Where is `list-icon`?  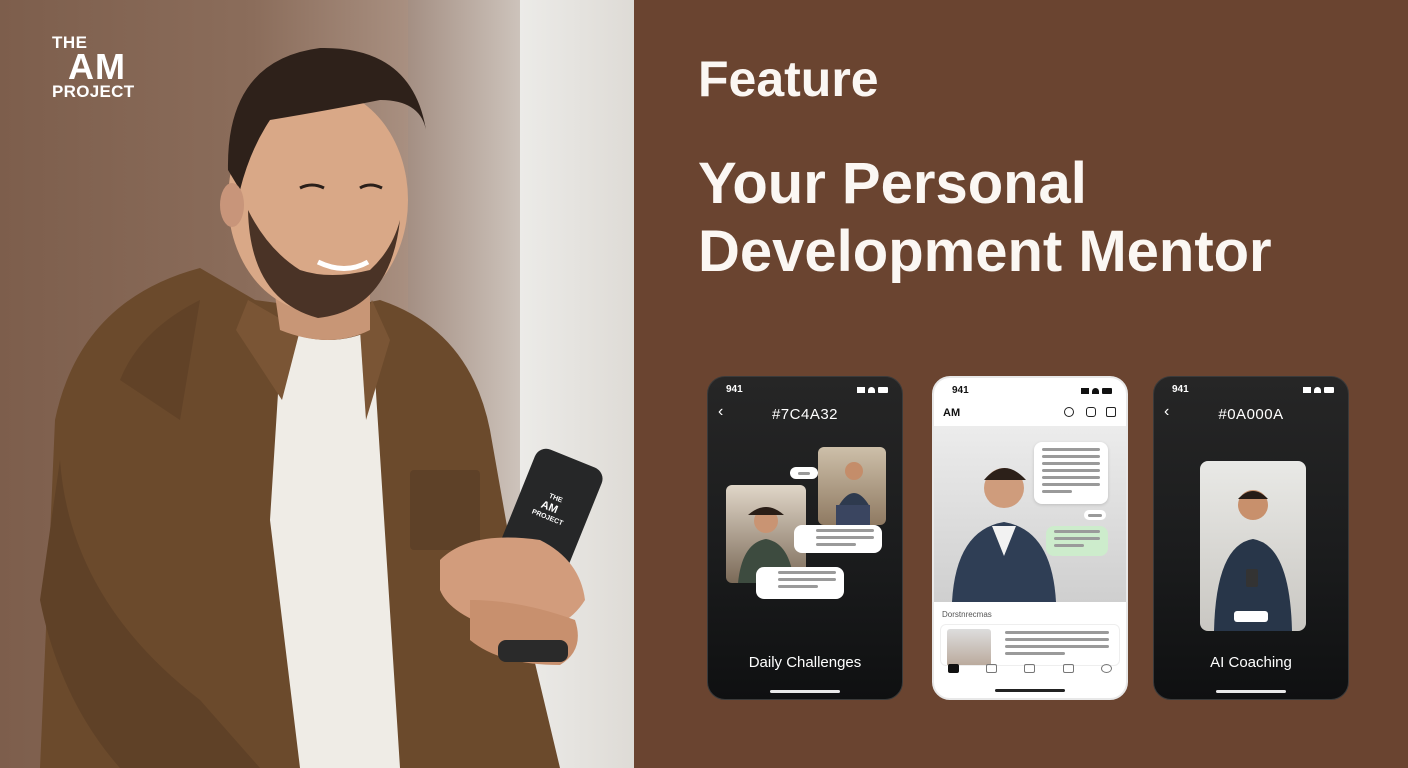 list-icon is located at coordinates (992, 668).